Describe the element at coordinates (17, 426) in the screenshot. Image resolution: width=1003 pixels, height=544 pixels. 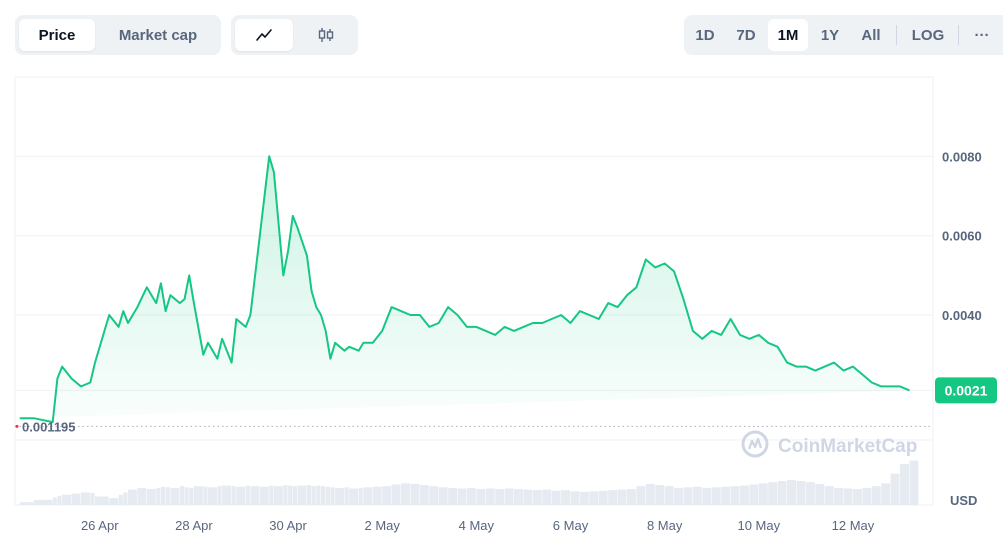
I see `low-price-marker` at that location.